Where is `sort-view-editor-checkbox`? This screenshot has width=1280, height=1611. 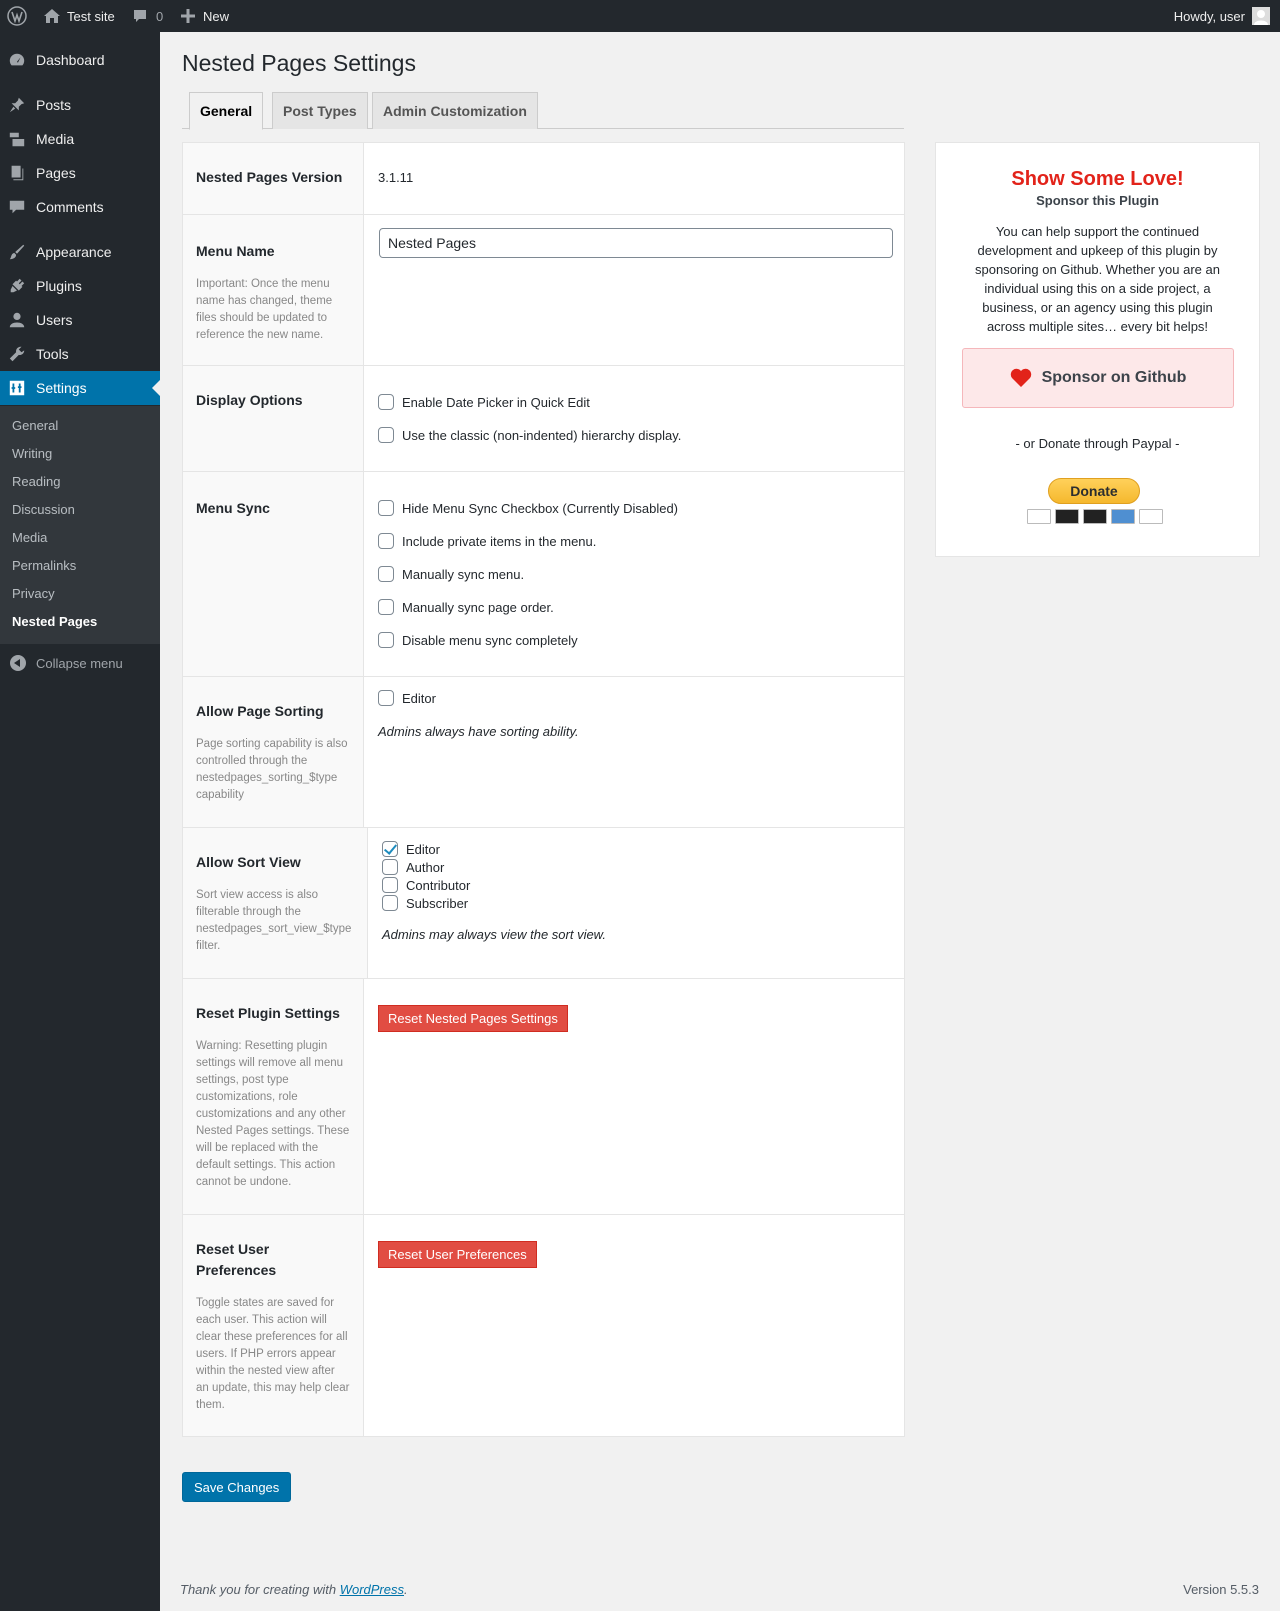
sort-view-editor-checkbox is located at coordinates (390, 849).